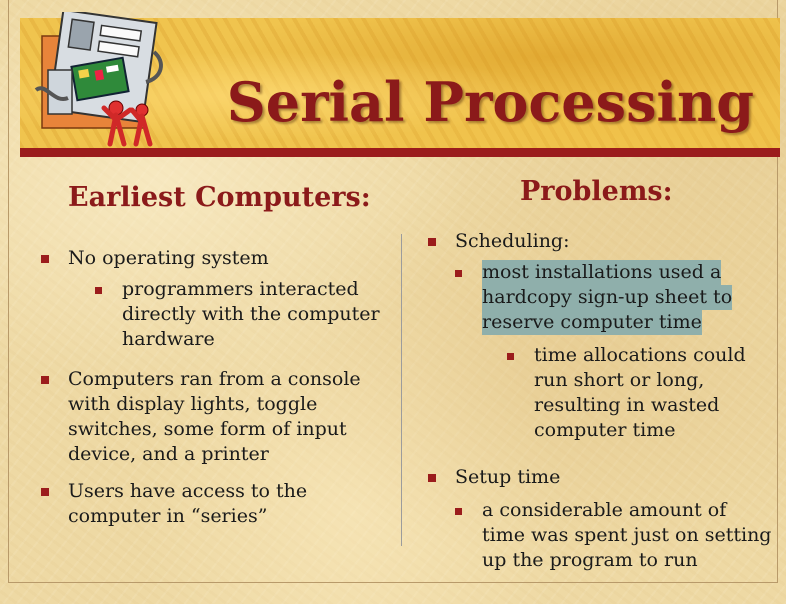 This screenshot has height=604, width=786. Describe the element at coordinates (640, 355) in the screenshot. I see `list-item-text: time allocations could` at that location.